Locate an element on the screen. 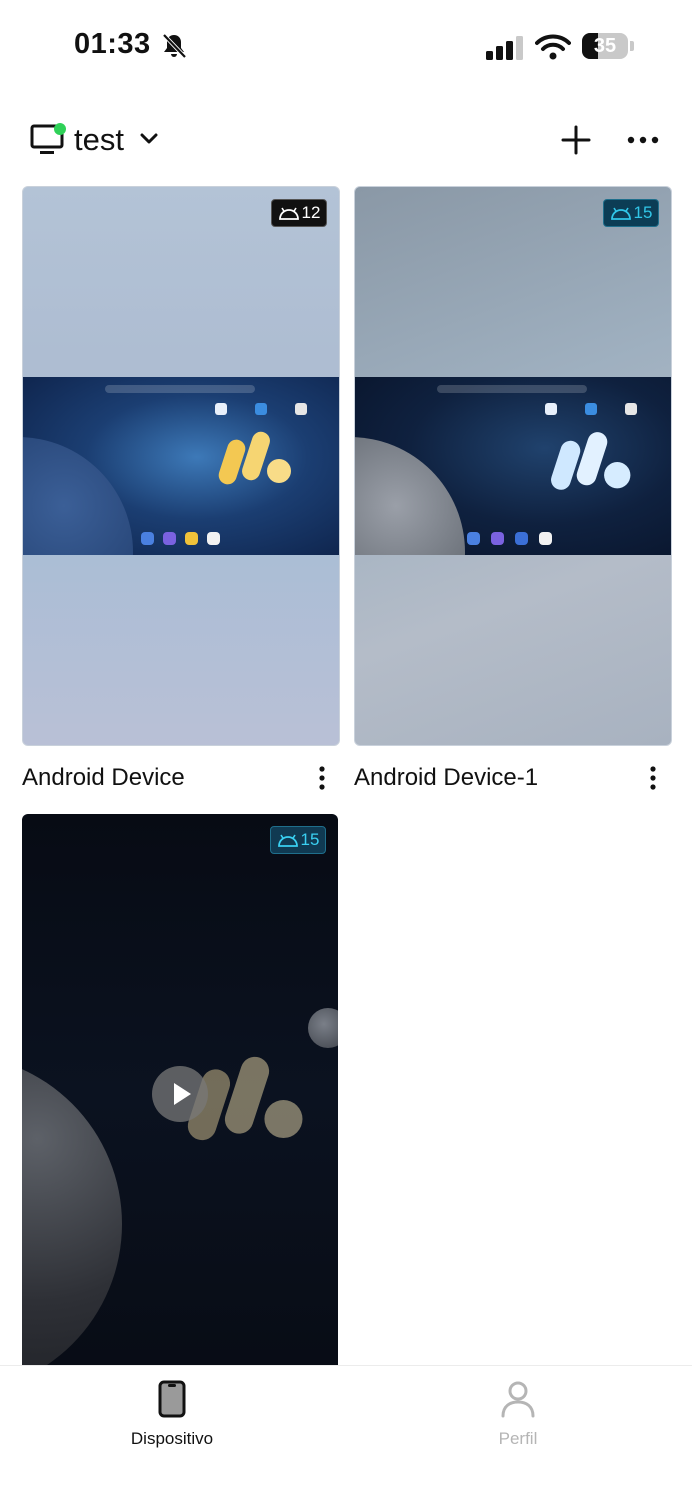 Image resolution: width=692 pixels, height=1501 pixels. plus-icon is located at coordinates (576, 140).